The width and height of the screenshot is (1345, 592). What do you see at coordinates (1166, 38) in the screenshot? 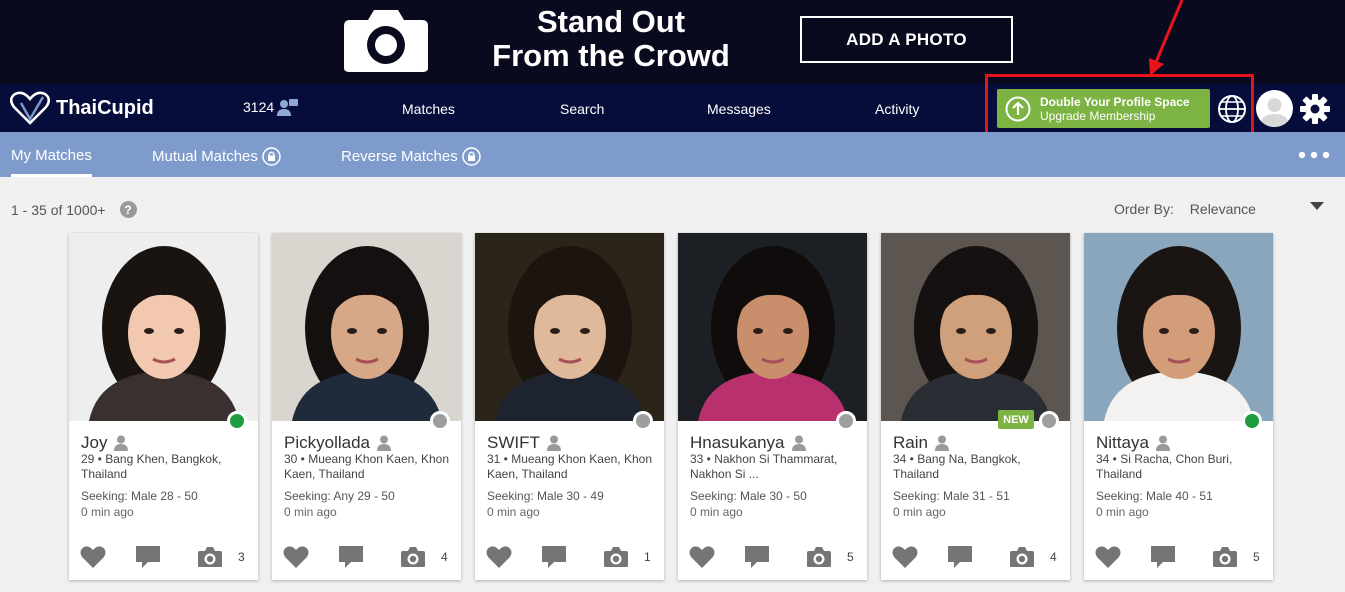
I see `annotation-arrow-icon` at bounding box center [1166, 38].